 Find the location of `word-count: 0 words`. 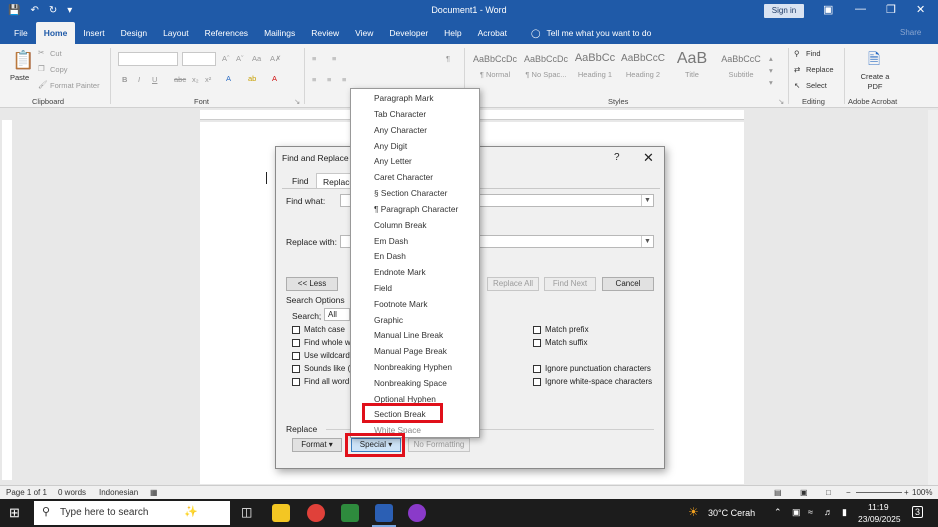

word-count: 0 words is located at coordinates (72, 492).